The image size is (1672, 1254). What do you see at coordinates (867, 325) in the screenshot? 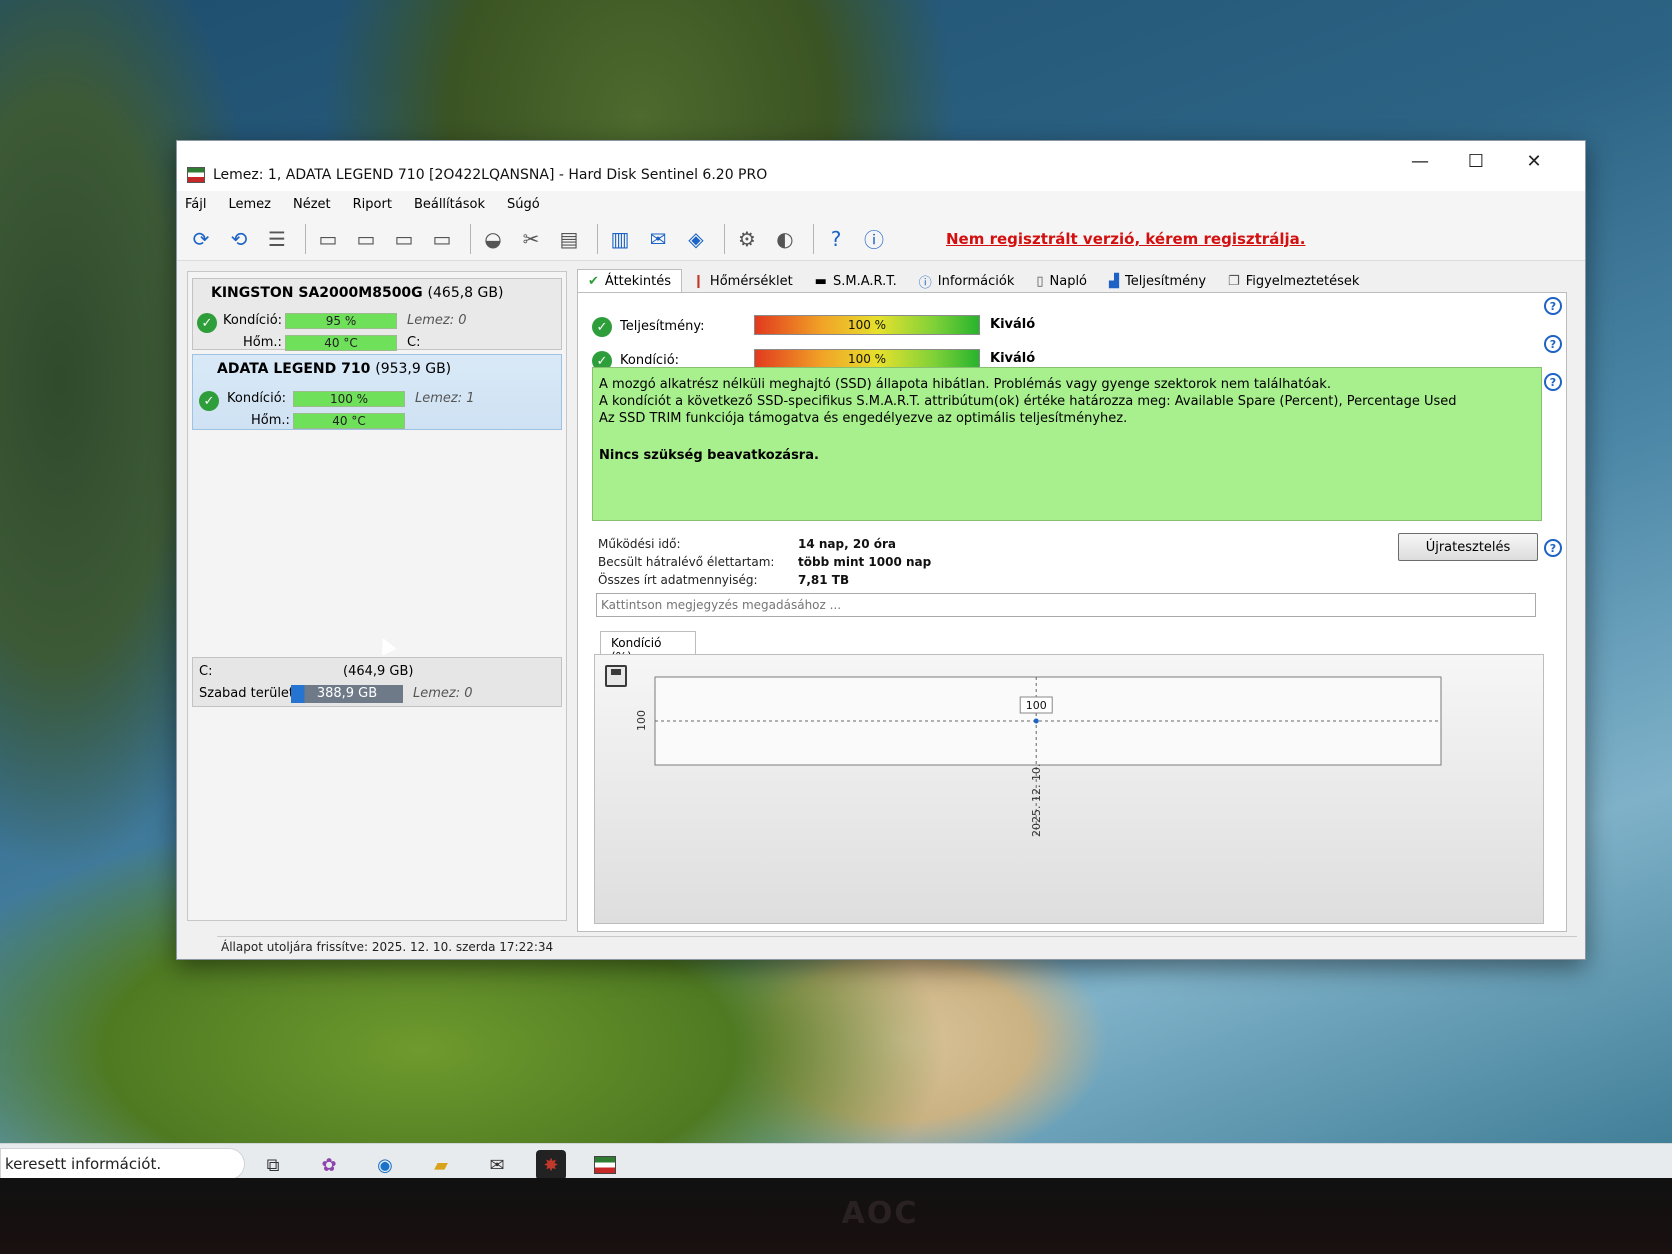
I see `performance-bar: 100 %` at bounding box center [867, 325].